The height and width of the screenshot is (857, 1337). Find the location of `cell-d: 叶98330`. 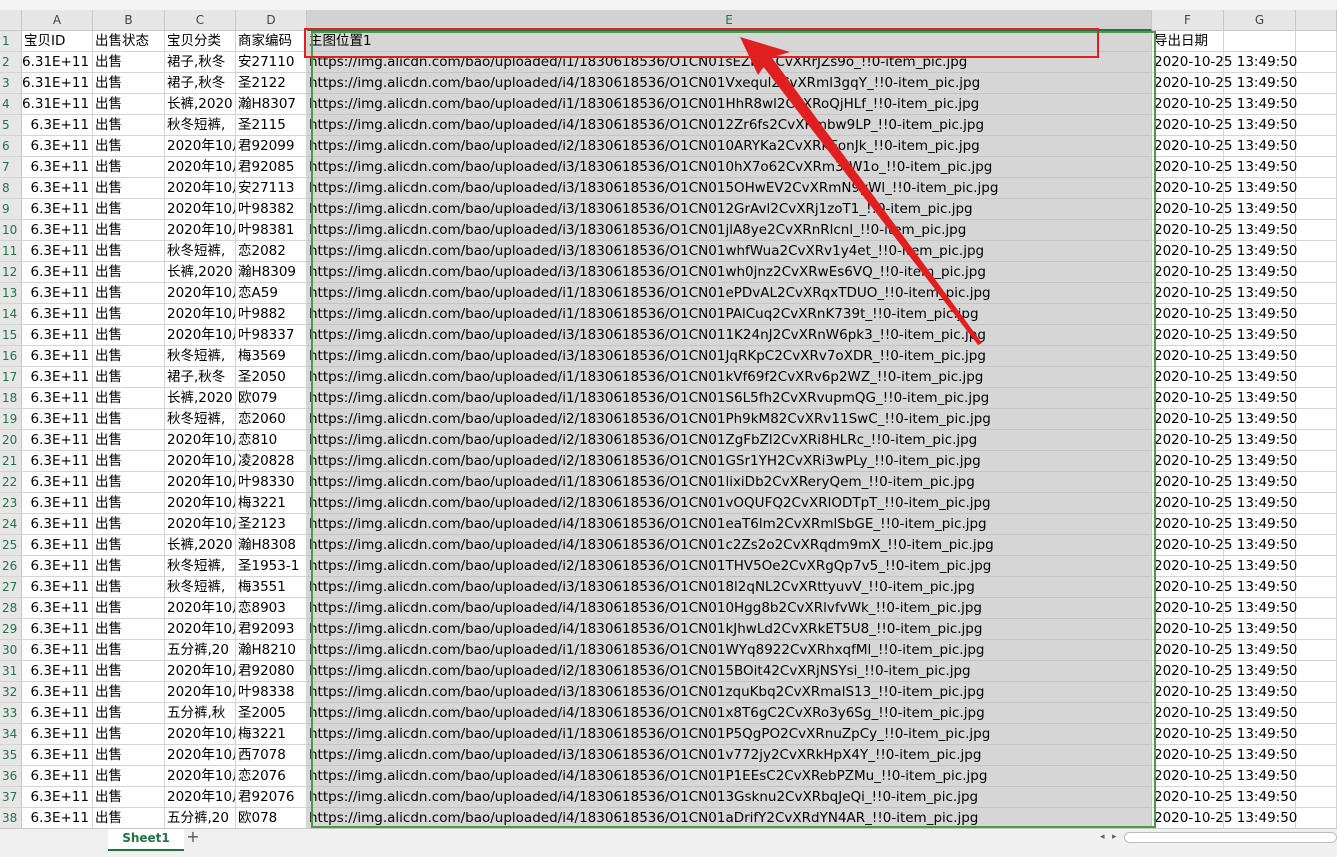

cell-d: 叶98330 is located at coordinates (271, 482).